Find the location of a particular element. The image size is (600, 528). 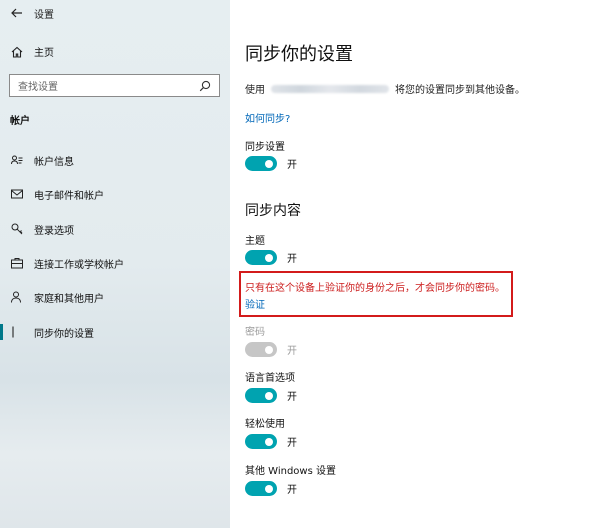

other-windows-settings-toggle is located at coordinates (261, 488).